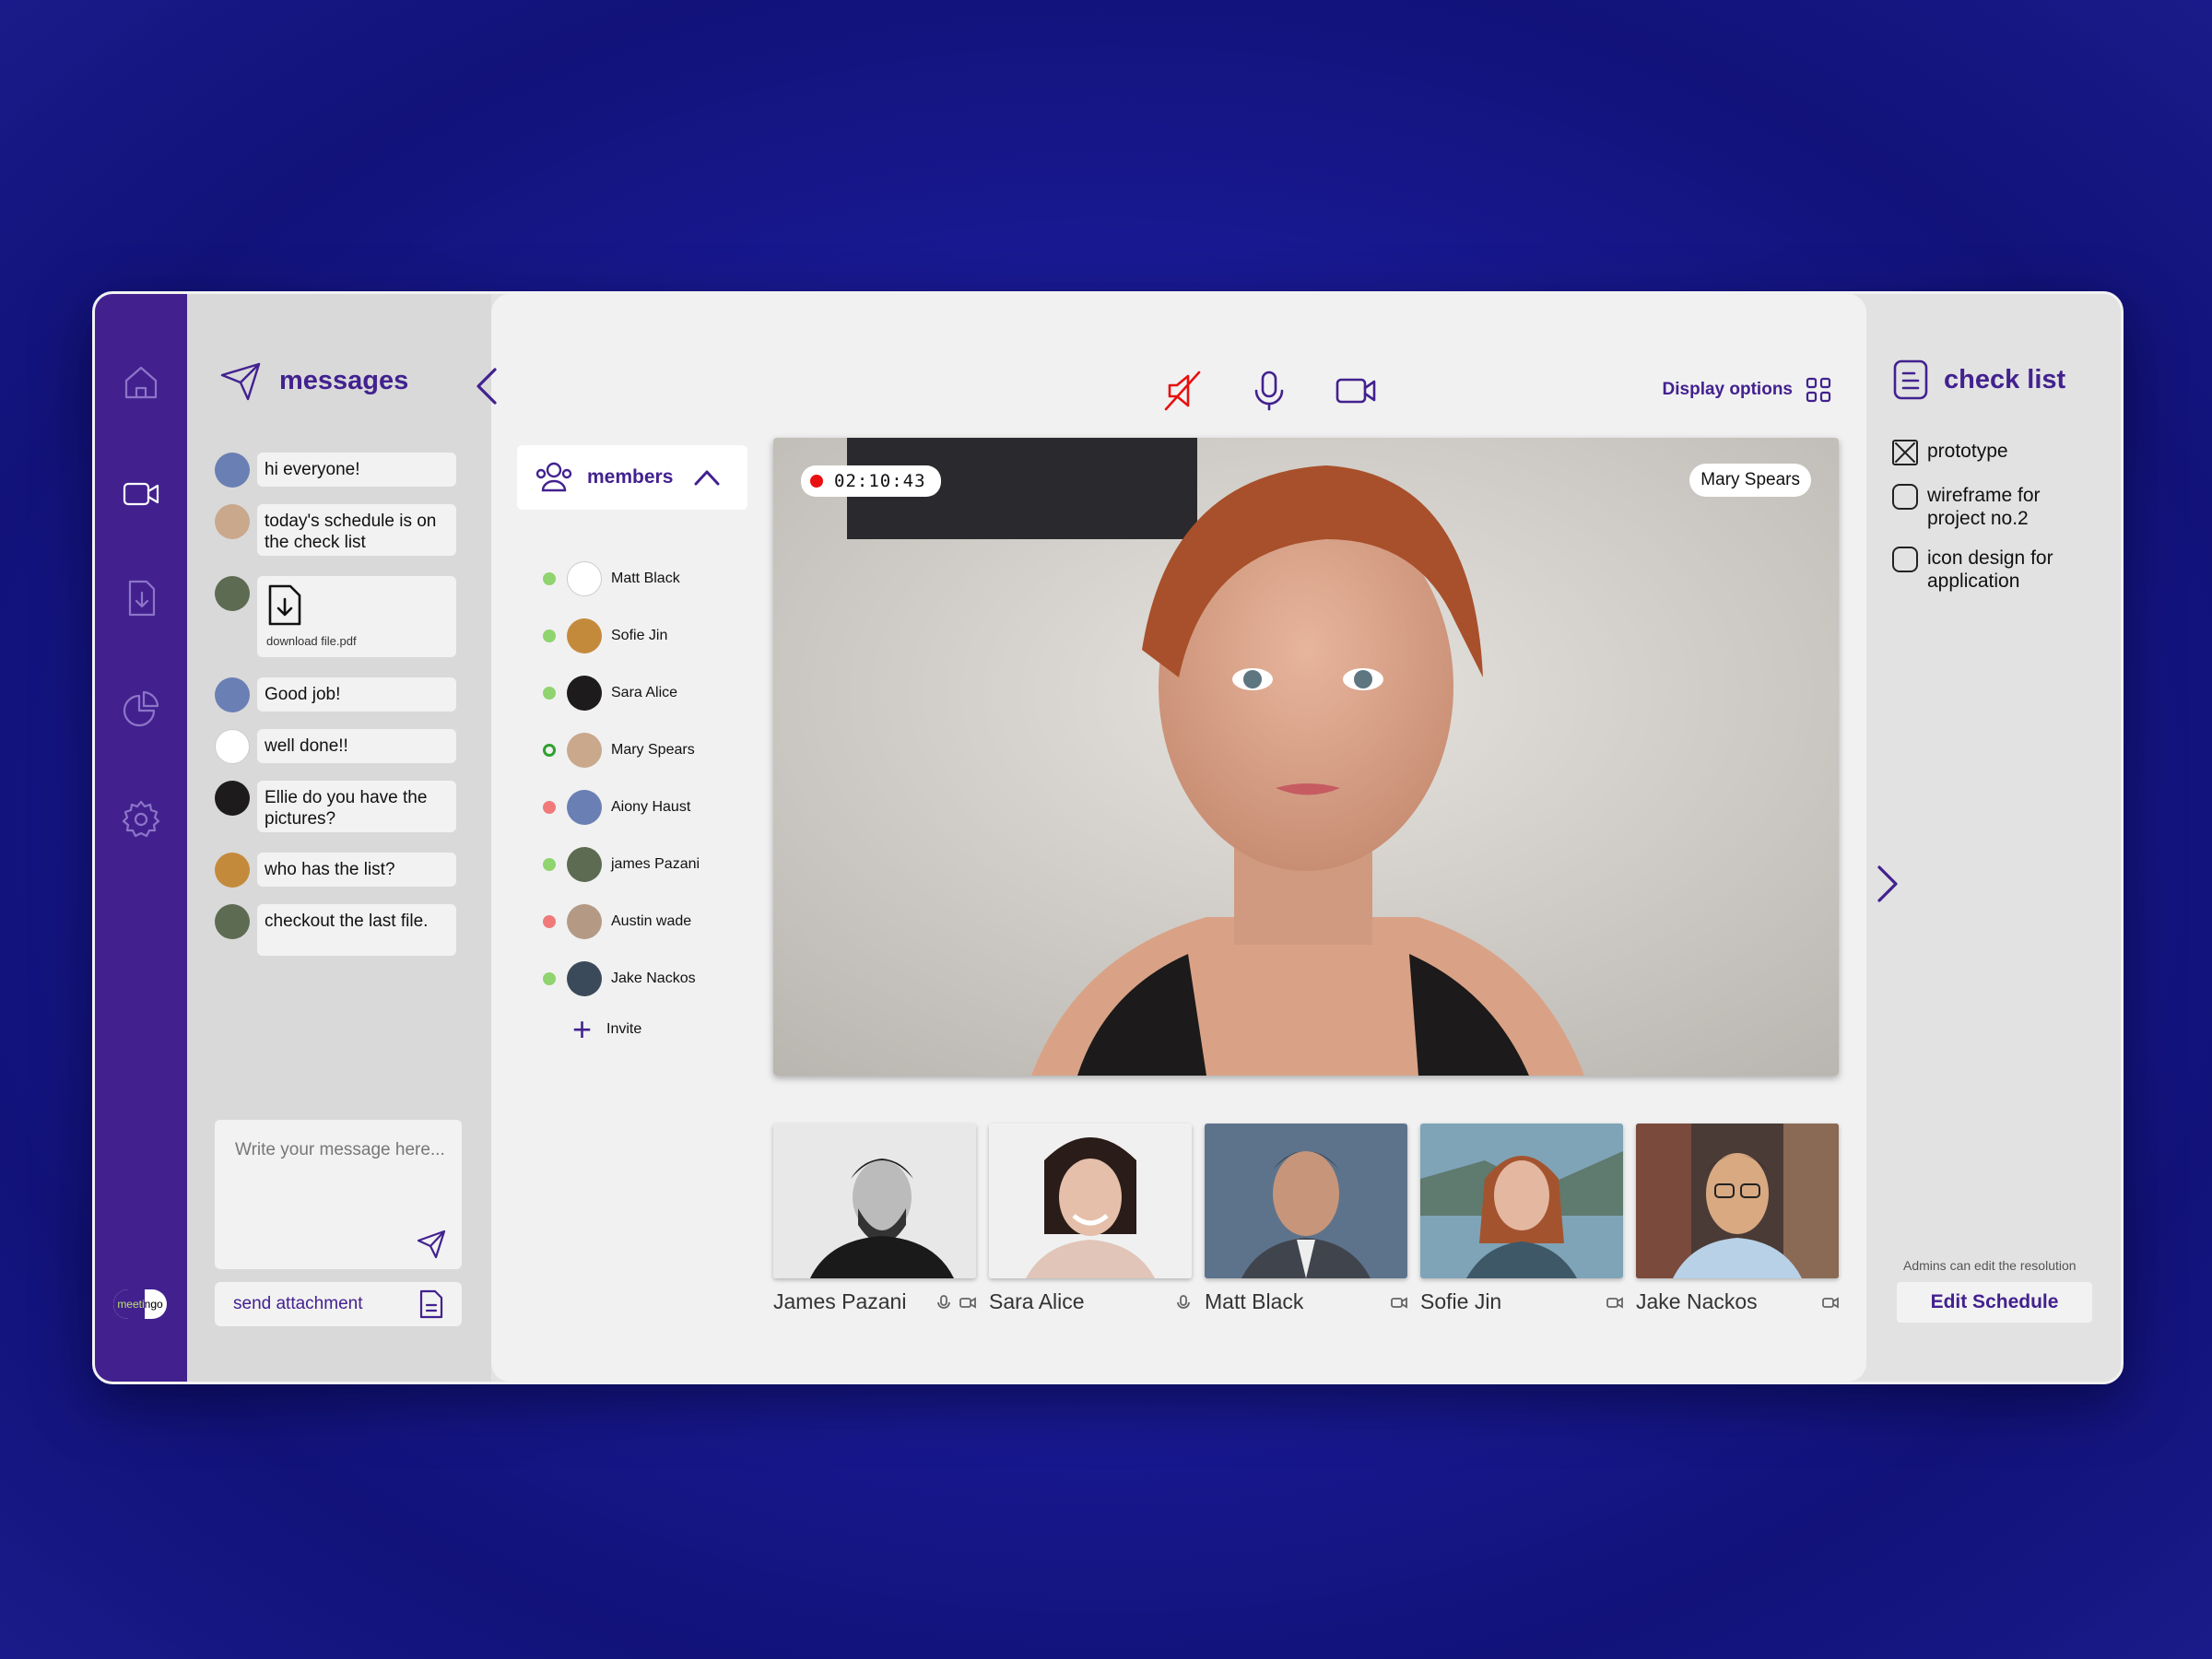 This screenshot has width=2212, height=1659. What do you see at coordinates (653, 978) in the screenshot?
I see `member-name: Jake Nackos` at bounding box center [653, 978].